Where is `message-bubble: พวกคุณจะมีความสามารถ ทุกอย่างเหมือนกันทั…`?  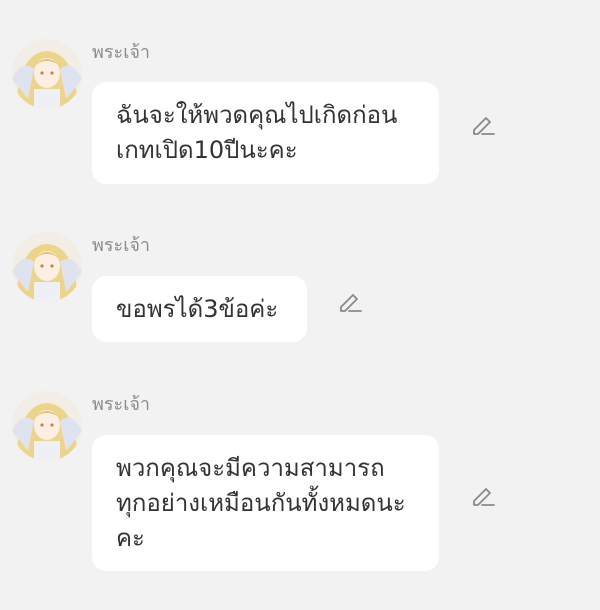 message-bubble: พวกคุณจะมีความสามารถ ทุกอย่างเหมือนกันทั… is located at coordinates (265, 503).